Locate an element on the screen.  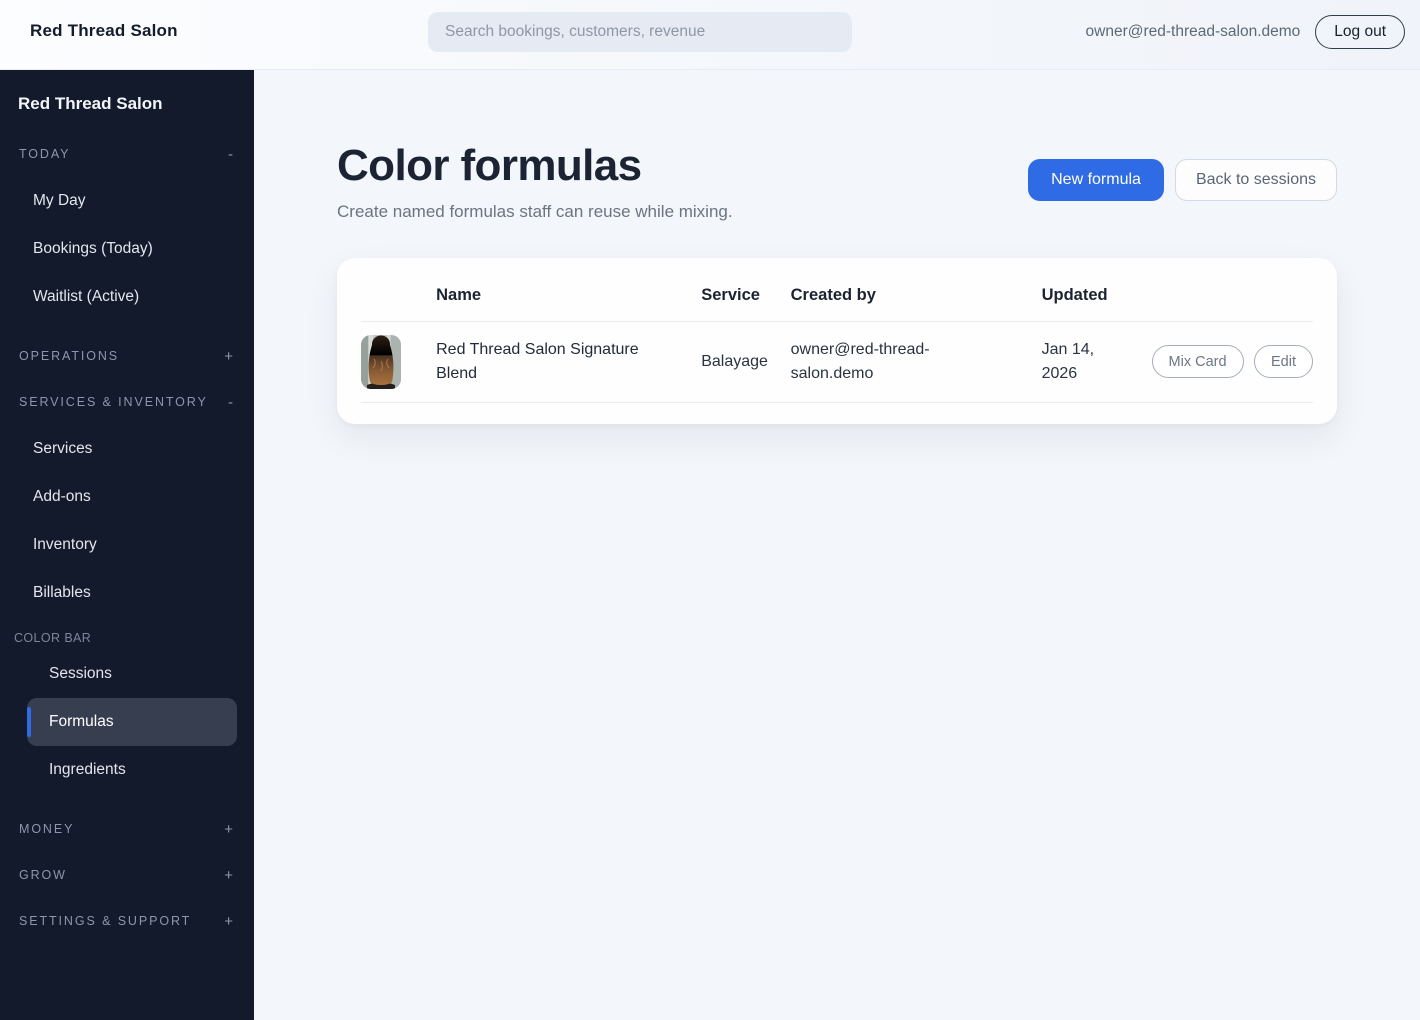
thumbnail-cell is located at coordinates (399, 362).